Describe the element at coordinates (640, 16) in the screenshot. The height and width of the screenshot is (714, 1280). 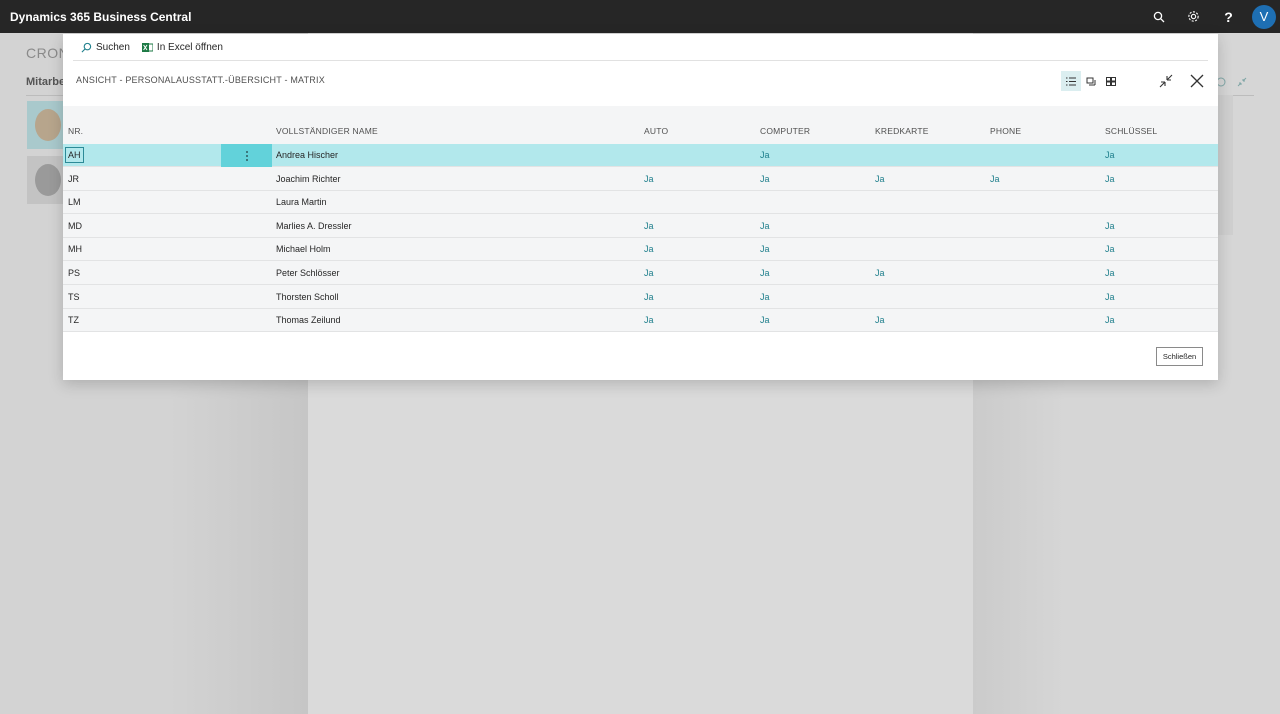
I see `app-top-bar: Dynamics 365 Business Central ? V` at that location.